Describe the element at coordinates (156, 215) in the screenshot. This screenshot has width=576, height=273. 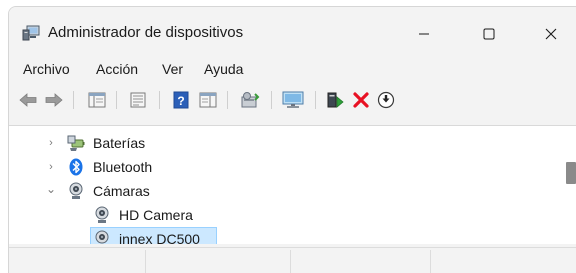
I see `tree-item-label: HD Camera` at that location.